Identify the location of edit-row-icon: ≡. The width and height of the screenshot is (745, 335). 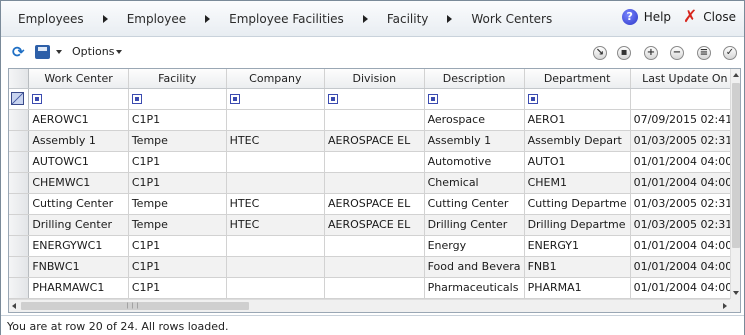
(704, 53).